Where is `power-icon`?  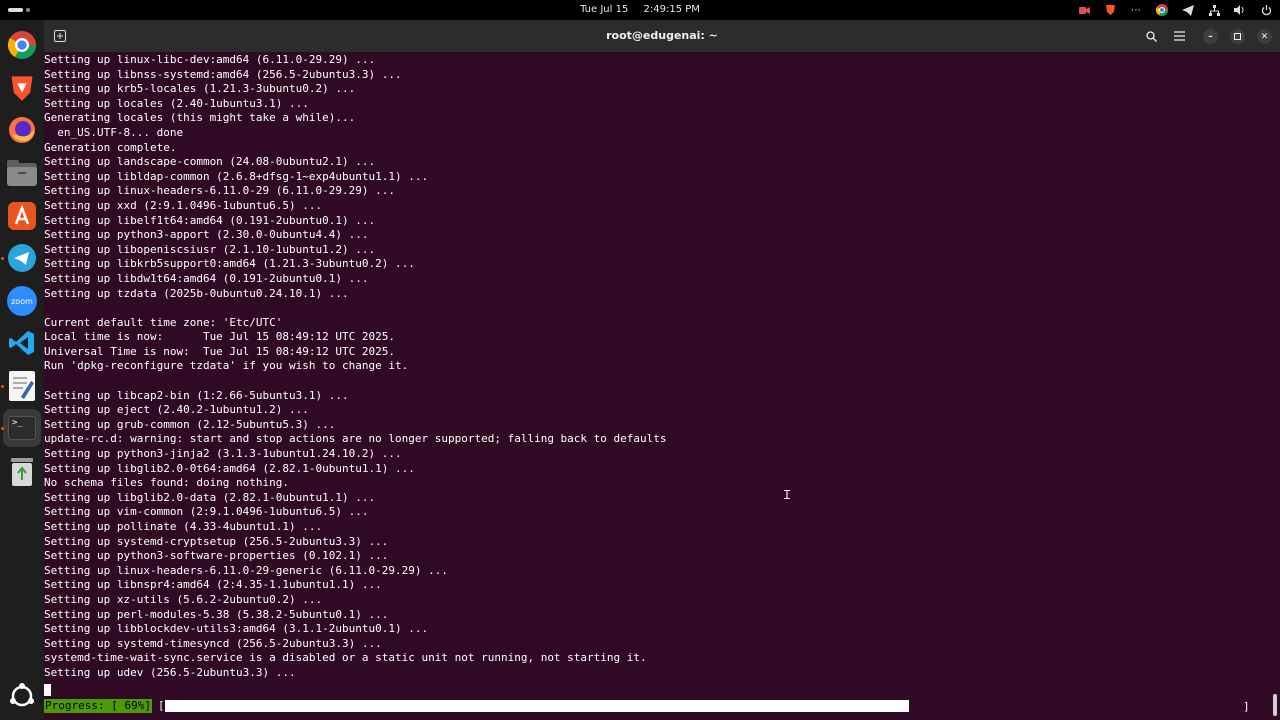
power-icon is located at coordinates (1266, 10).